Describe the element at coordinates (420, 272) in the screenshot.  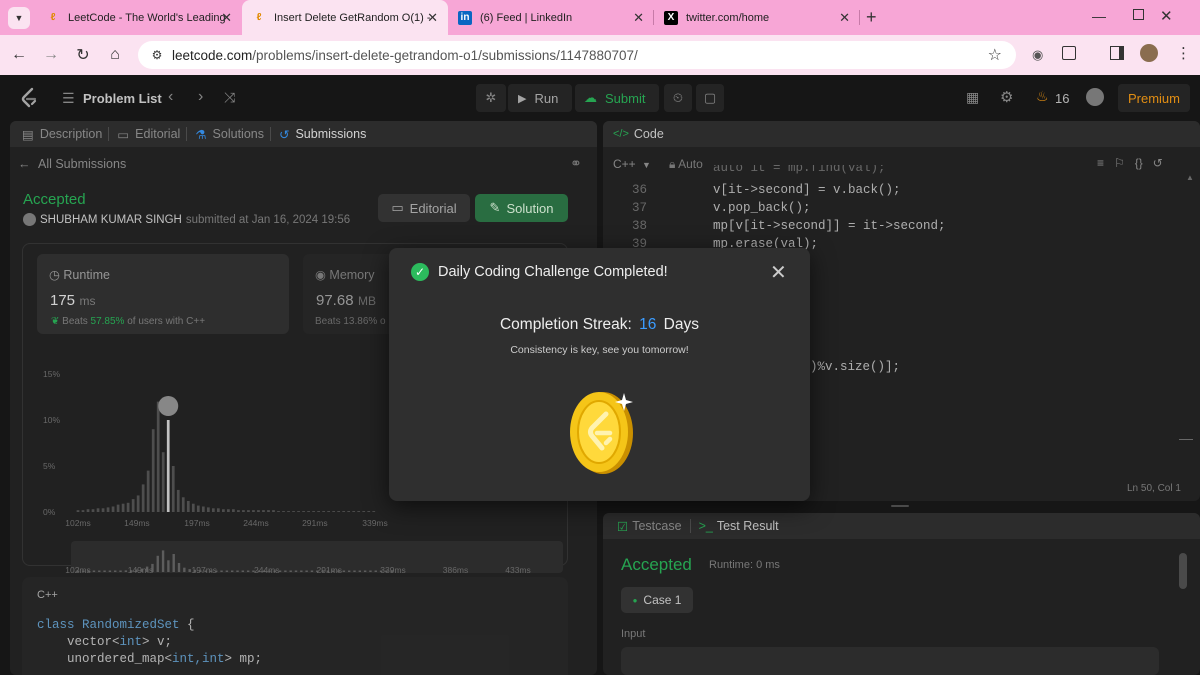
I see `check-circle-icon: ✓` at that location.